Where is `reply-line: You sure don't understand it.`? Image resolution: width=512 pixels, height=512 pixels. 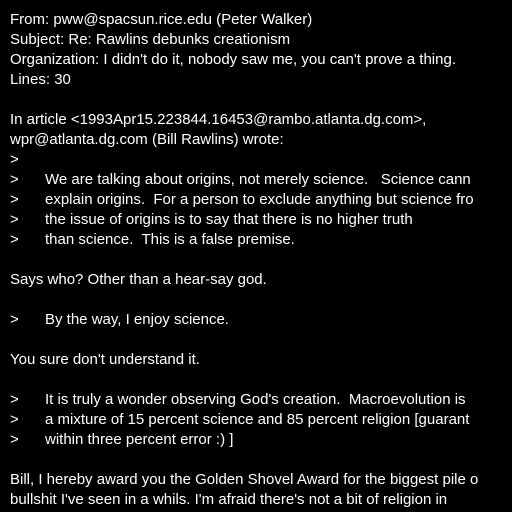 reply-line: You sure don't understand it. is located at coordinates (105, 359).